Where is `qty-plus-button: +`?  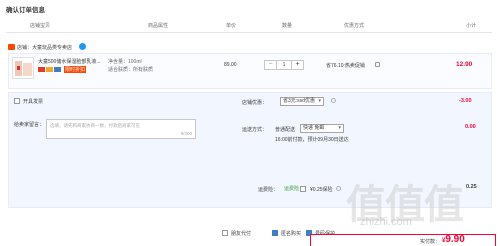 qty-plus-button: + is located at coordinates (297, 65).